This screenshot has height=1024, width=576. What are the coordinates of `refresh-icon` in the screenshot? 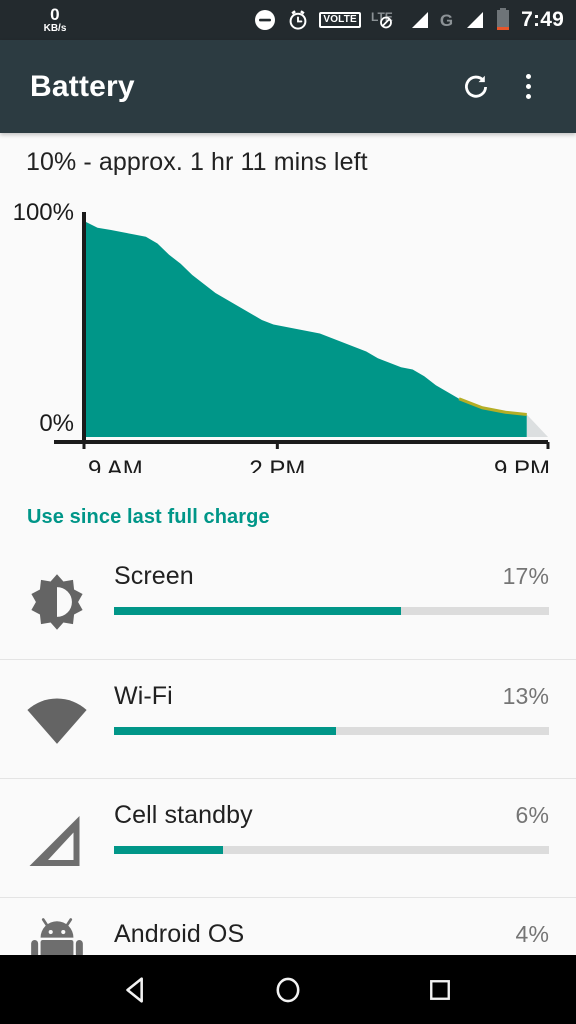 It's located at (476, 86).